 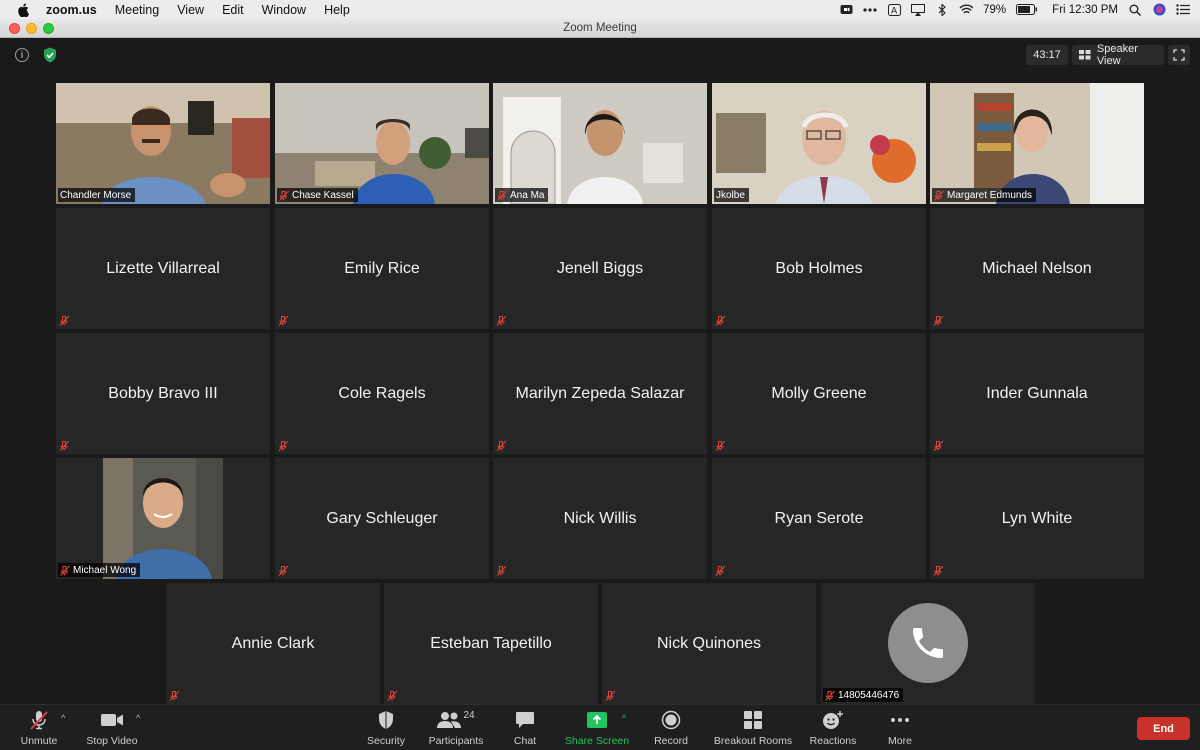 I want to click on chat-button: Chat, so click(x=525, y=728).